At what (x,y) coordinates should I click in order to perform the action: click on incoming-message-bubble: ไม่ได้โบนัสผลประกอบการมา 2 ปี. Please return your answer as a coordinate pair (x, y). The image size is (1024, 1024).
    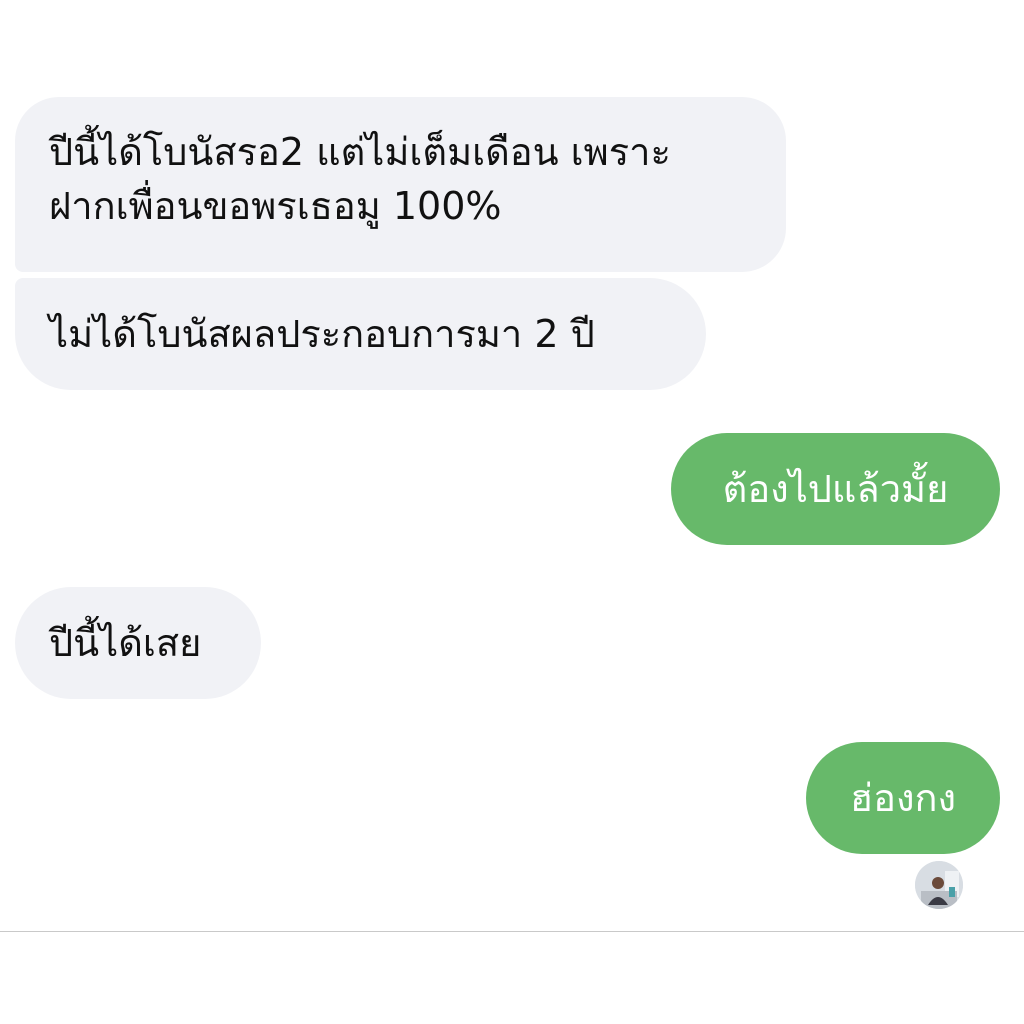
    Looking at the image, I should click on (360, 334).